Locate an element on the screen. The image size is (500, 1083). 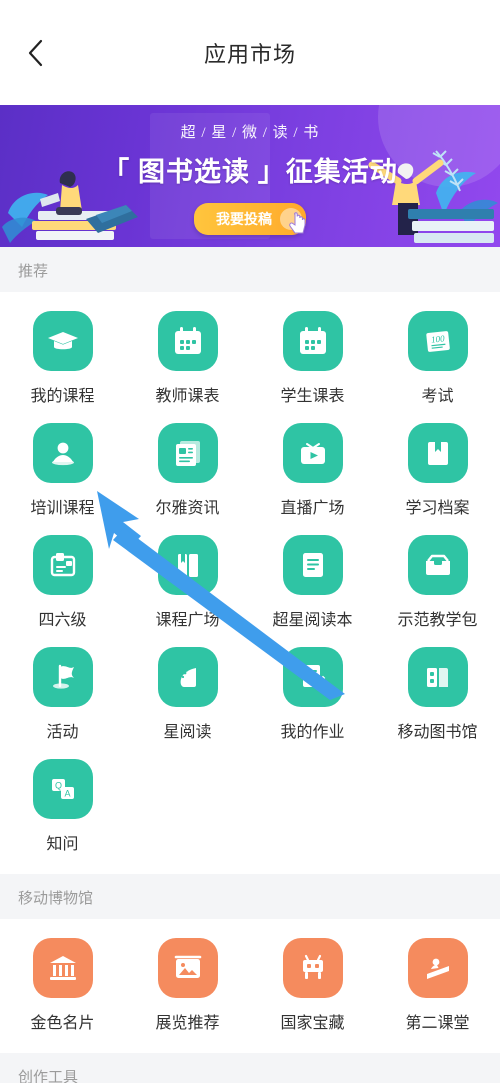
app-tile-my-courses: 我的课程 is located at coordinates (62, 356).